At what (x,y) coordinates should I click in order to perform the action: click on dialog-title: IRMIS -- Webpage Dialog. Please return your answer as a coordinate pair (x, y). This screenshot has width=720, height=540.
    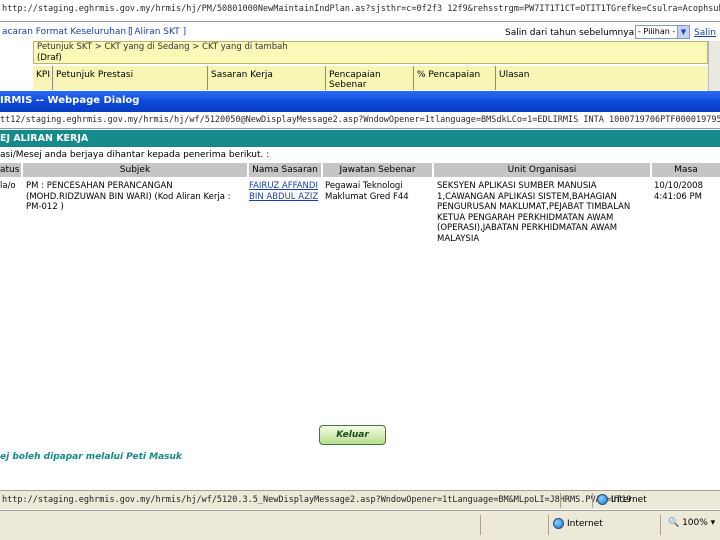
    Looking at the image, I should click on (70, 100).